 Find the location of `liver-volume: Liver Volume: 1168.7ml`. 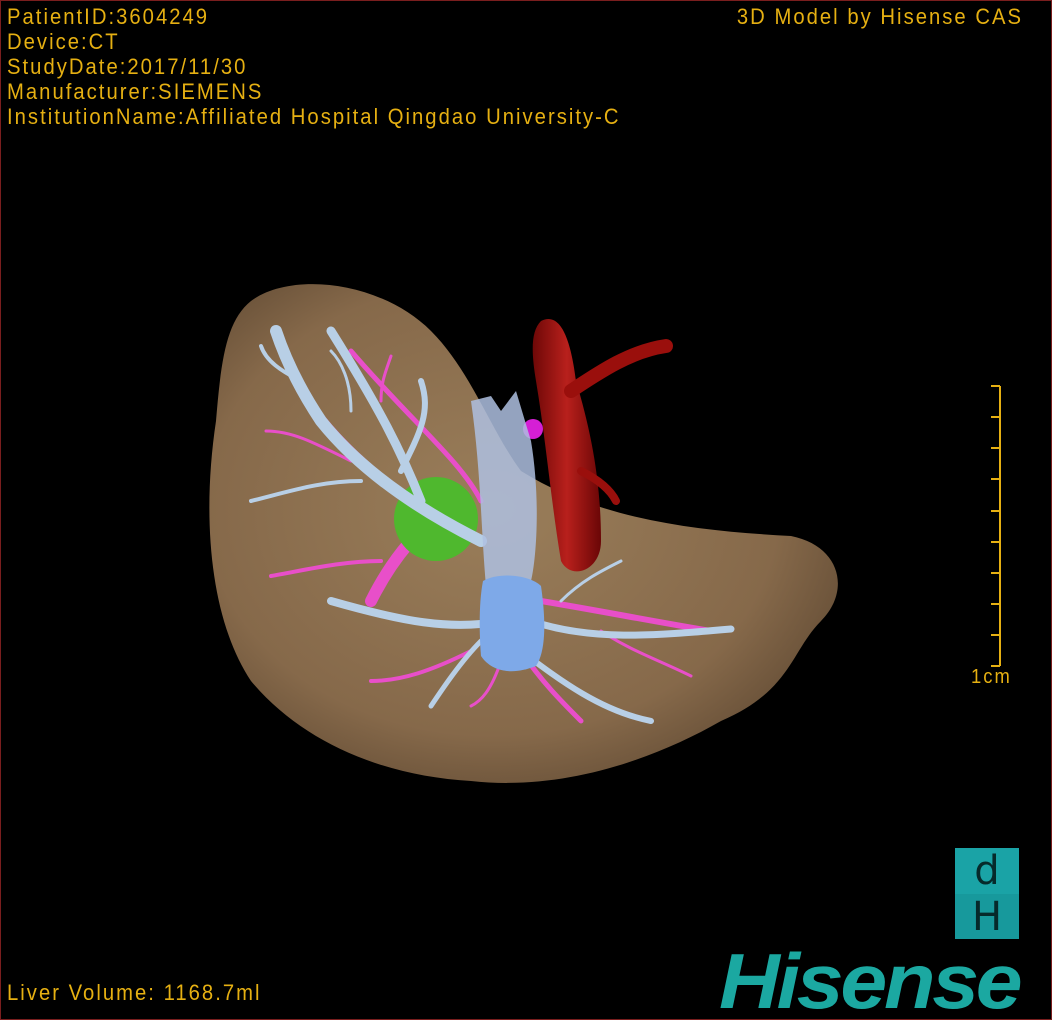

liver-volume: Liver Volume: 1168.7ml is located at coordinates (134, 992).